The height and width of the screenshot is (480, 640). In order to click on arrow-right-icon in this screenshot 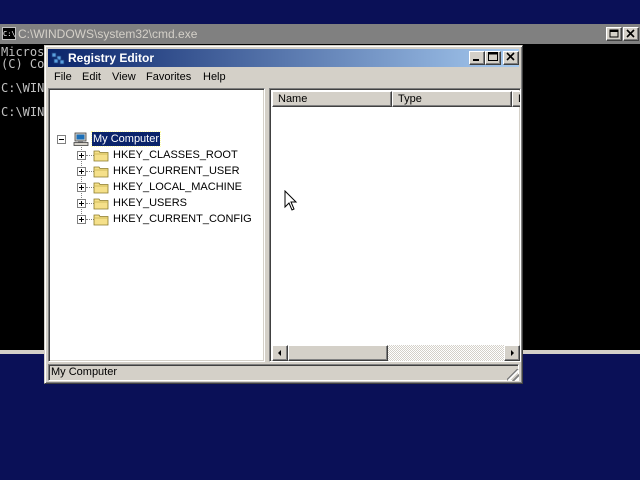, I will do `click(512, 353)`.